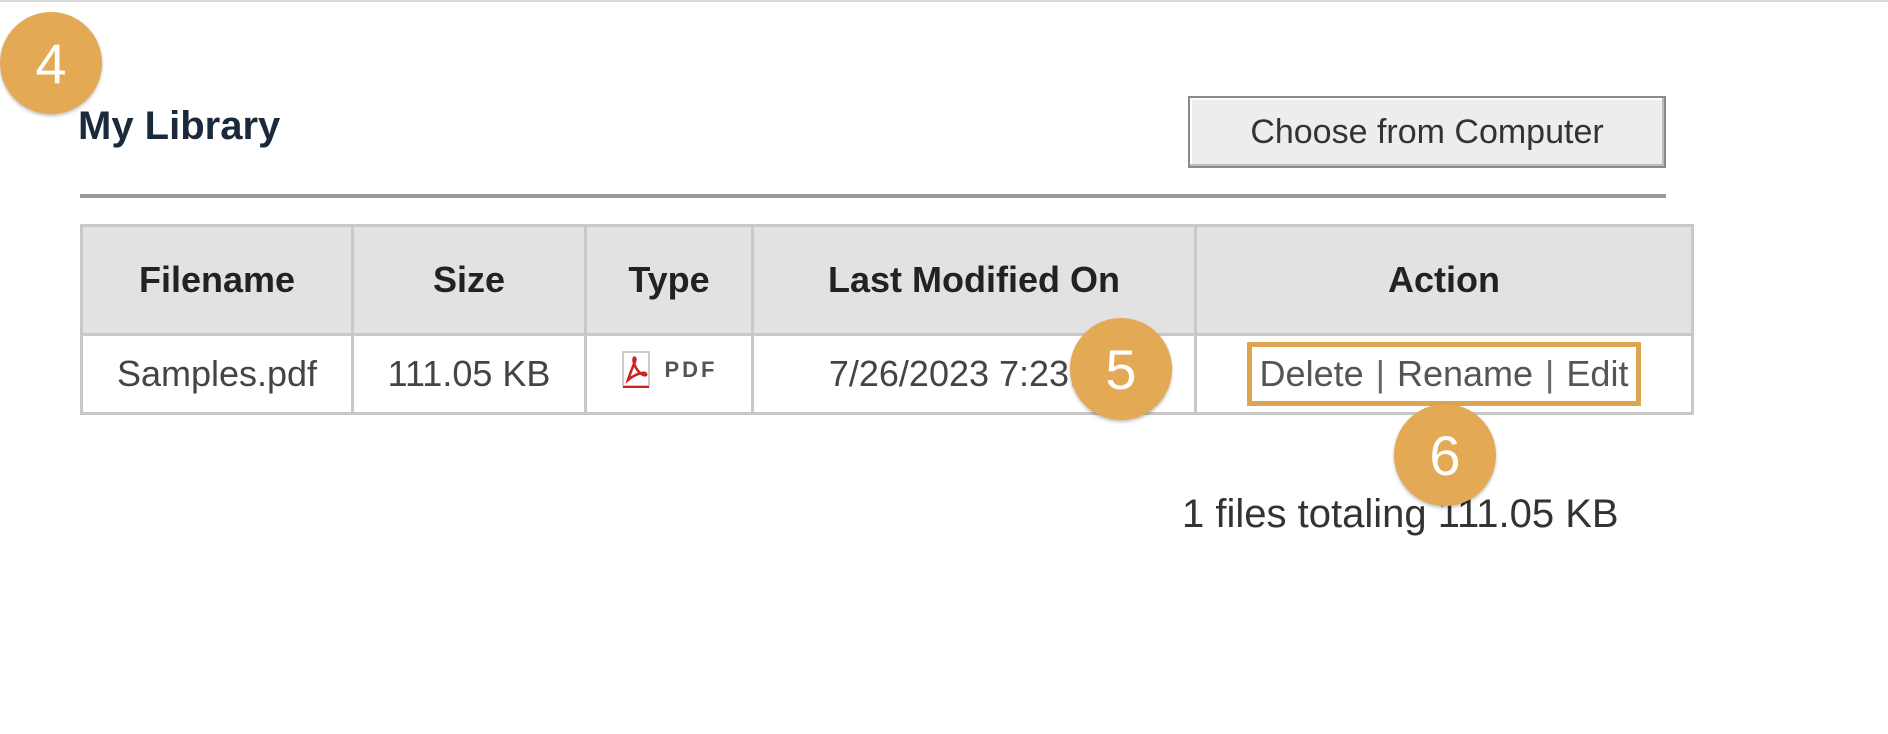  What do you see at coordinates (469, 374) in the screenshot?
I see `cell-size: 111.05 KB` at bounding box center [469, 374].